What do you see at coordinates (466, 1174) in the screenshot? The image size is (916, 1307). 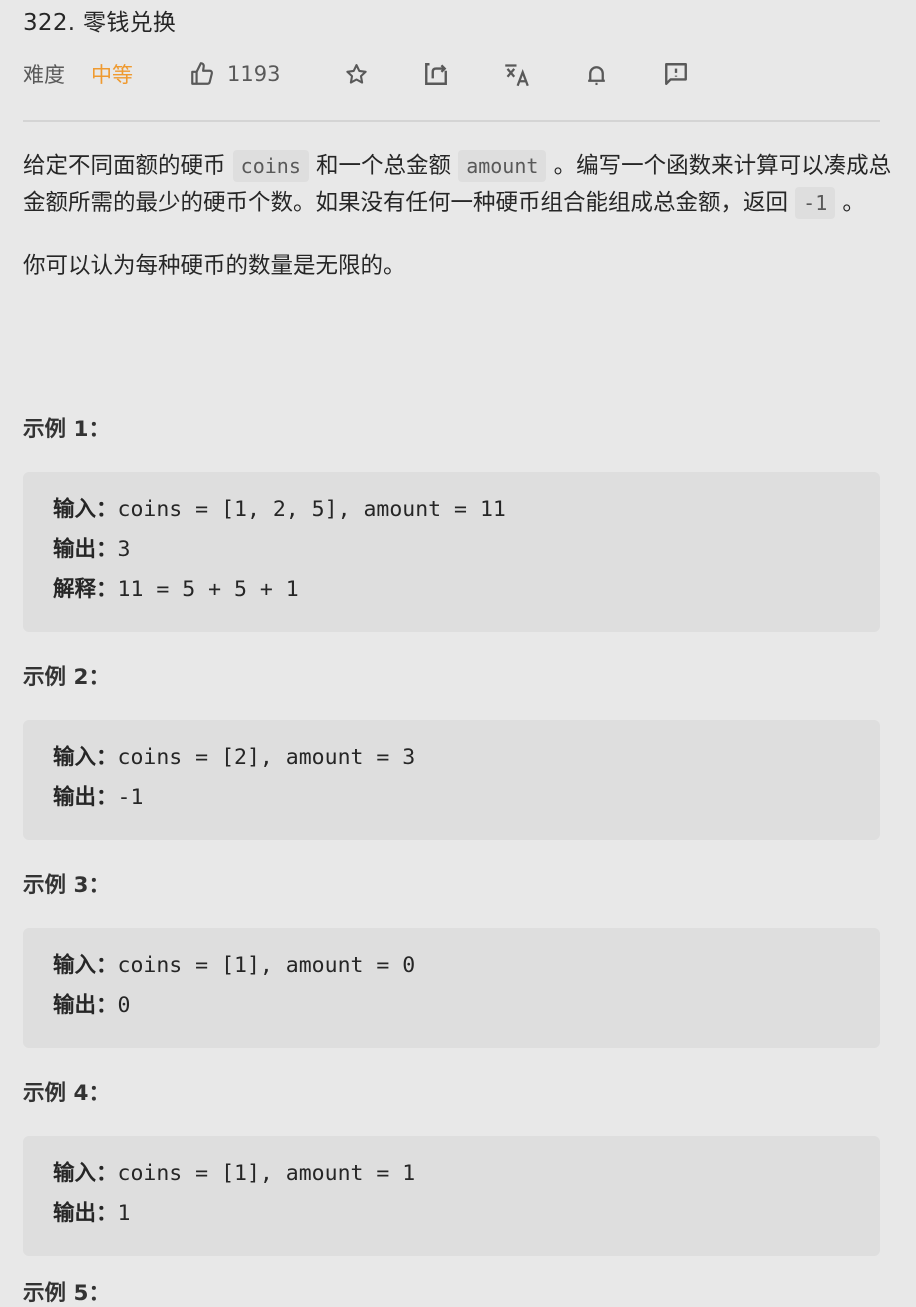 I see `example-line: 输入：coins = [1], amount = 1` at bounding box center [466, 1174].